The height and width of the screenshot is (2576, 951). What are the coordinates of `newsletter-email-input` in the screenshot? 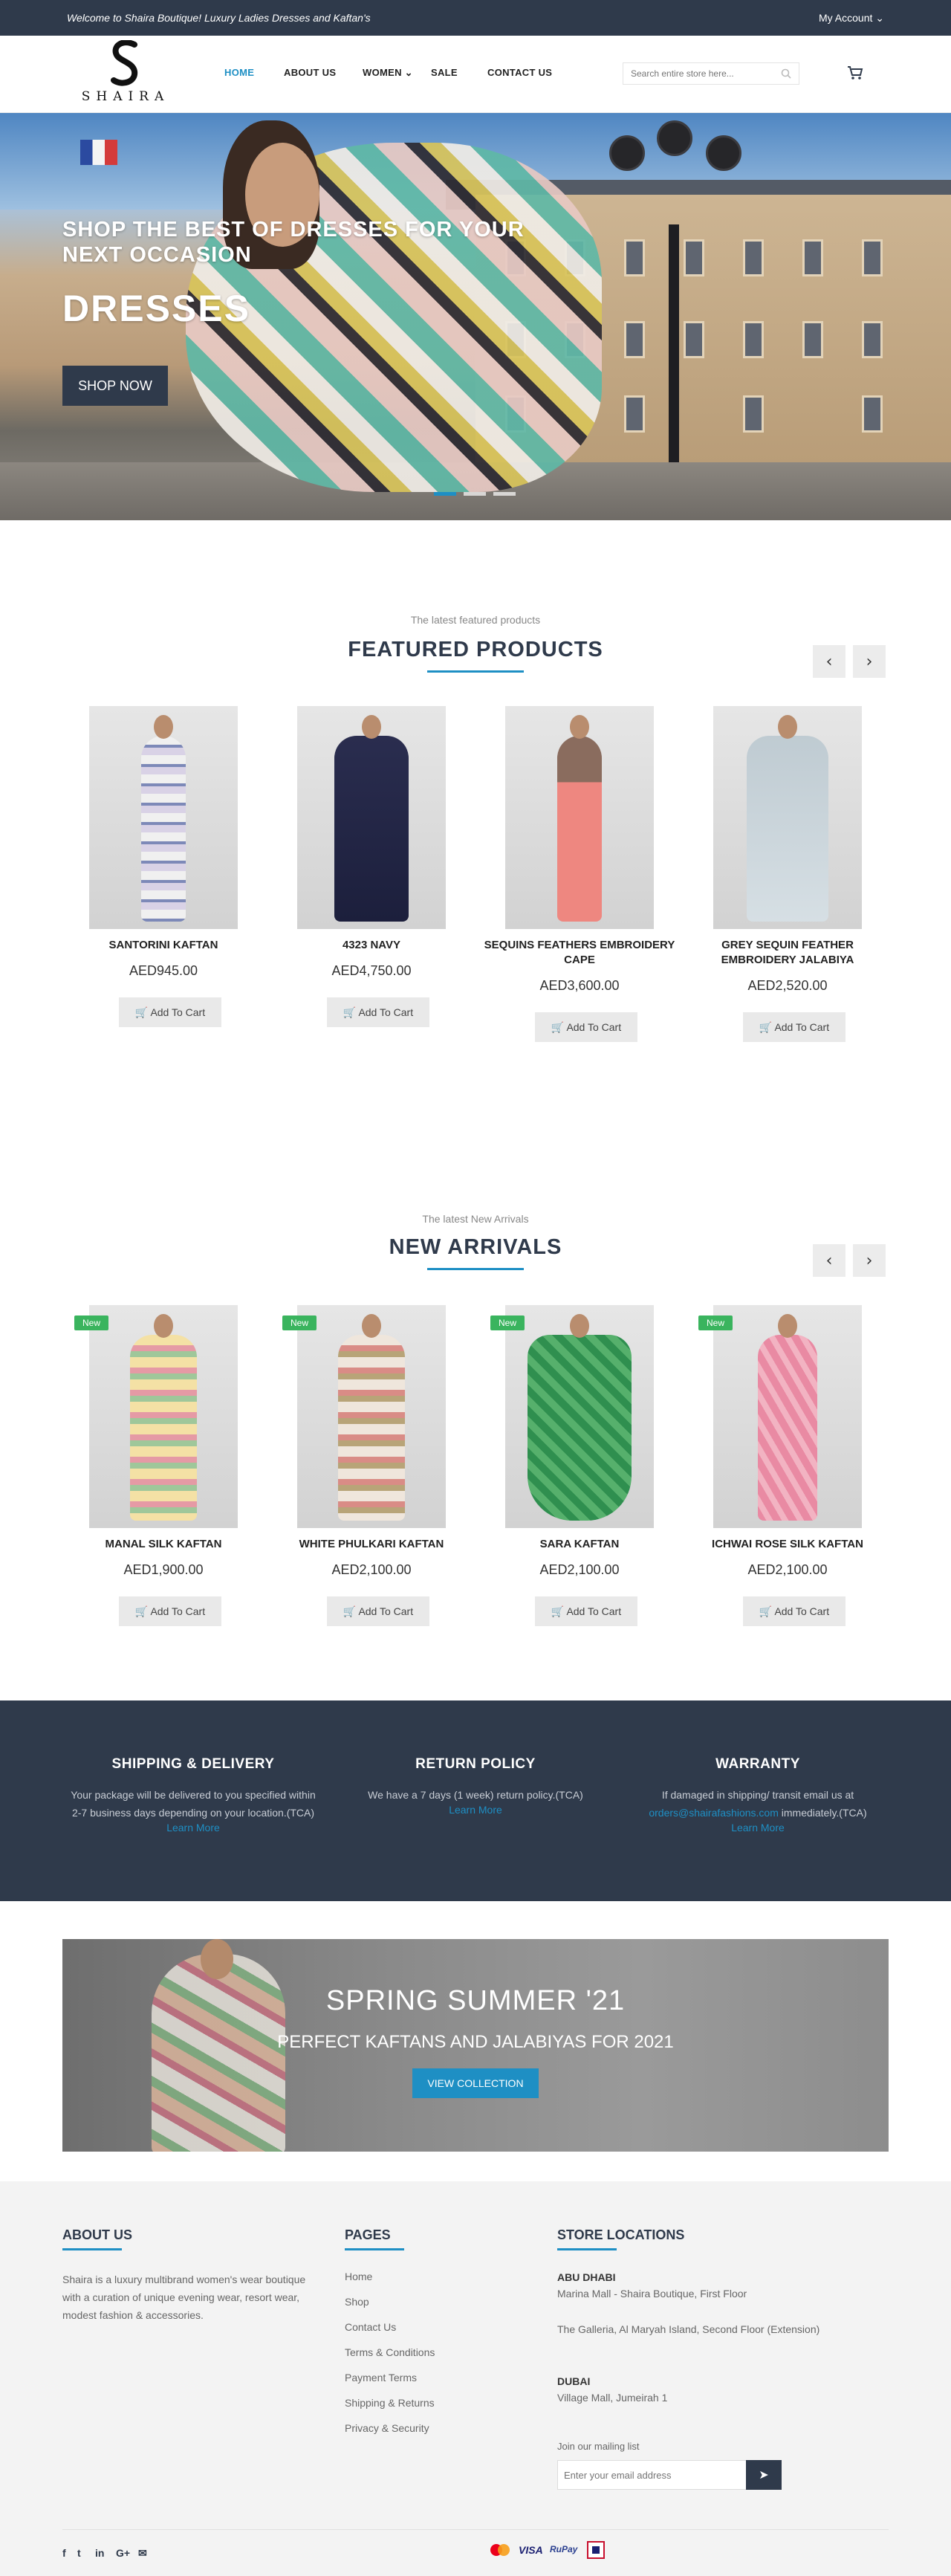 It's located at (651, 2475).